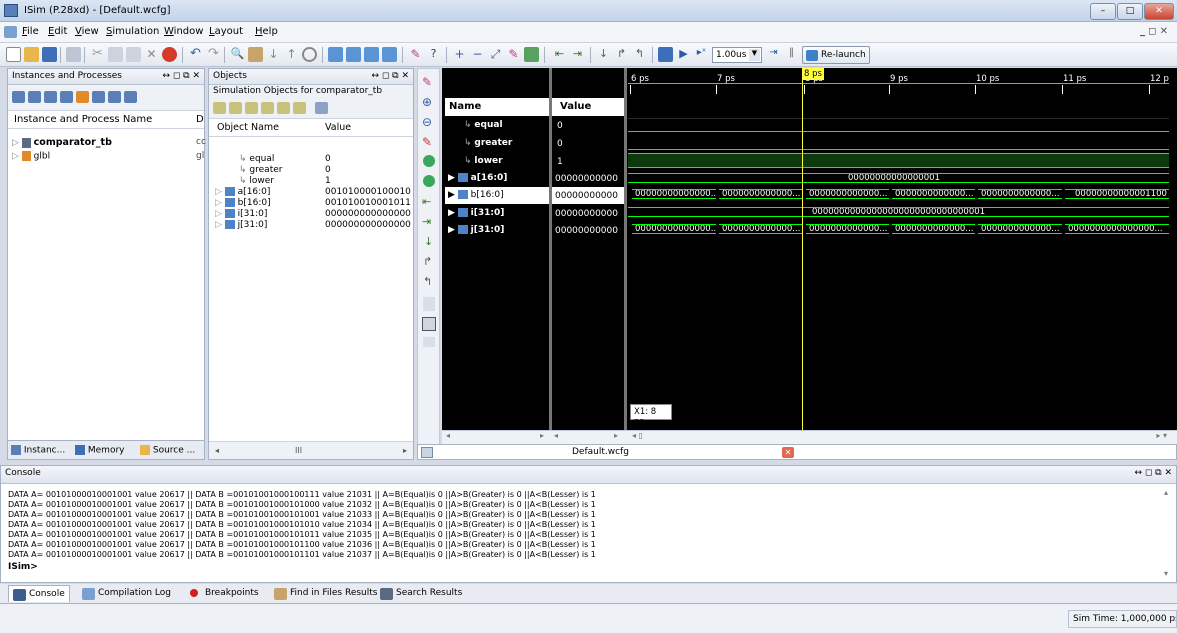 Image resolution: width=1177 pixels, height=633 pixels. Describe the element at coordinates (836, 55) in the screenshot. I see `relaunch-button: Re-launch` at that location.